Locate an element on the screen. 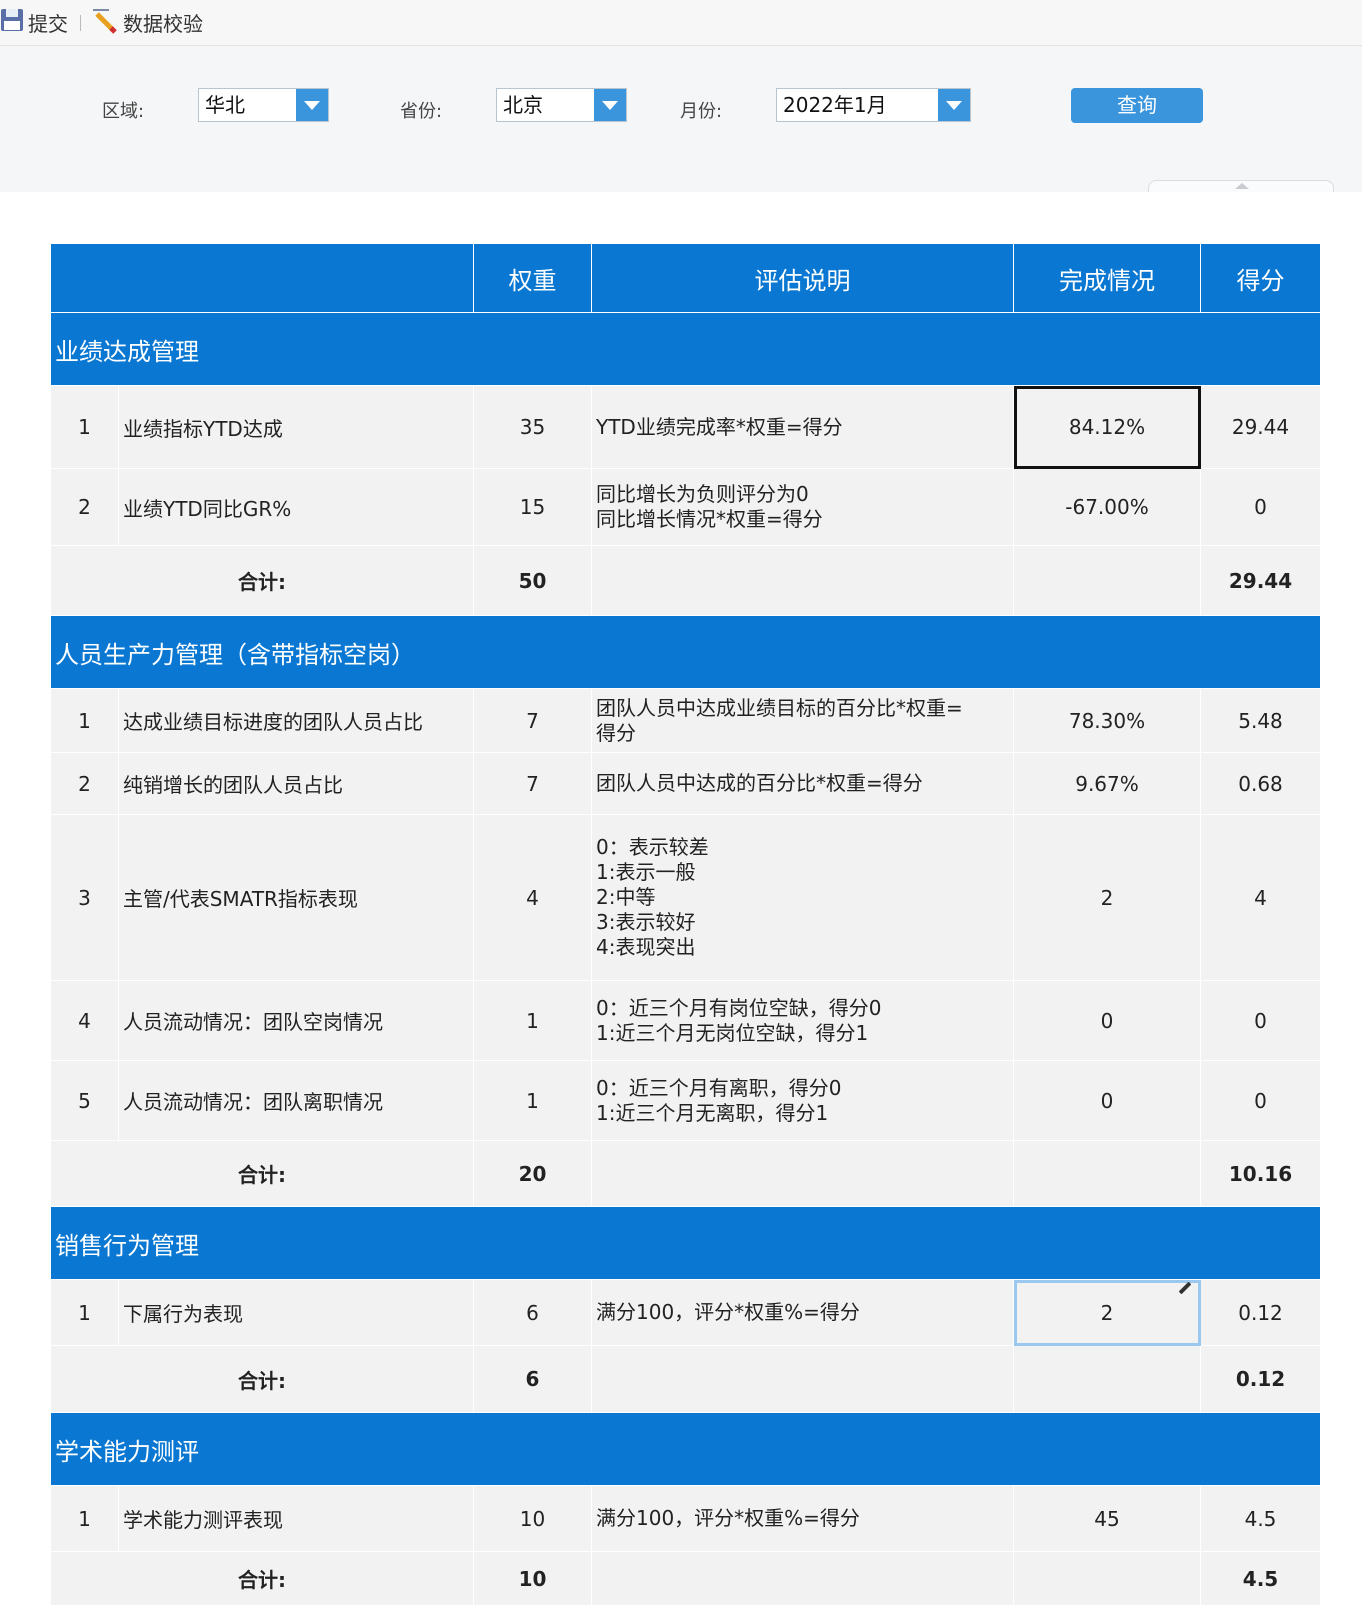  row-number: 4 is located at coordinates (84, 1020).